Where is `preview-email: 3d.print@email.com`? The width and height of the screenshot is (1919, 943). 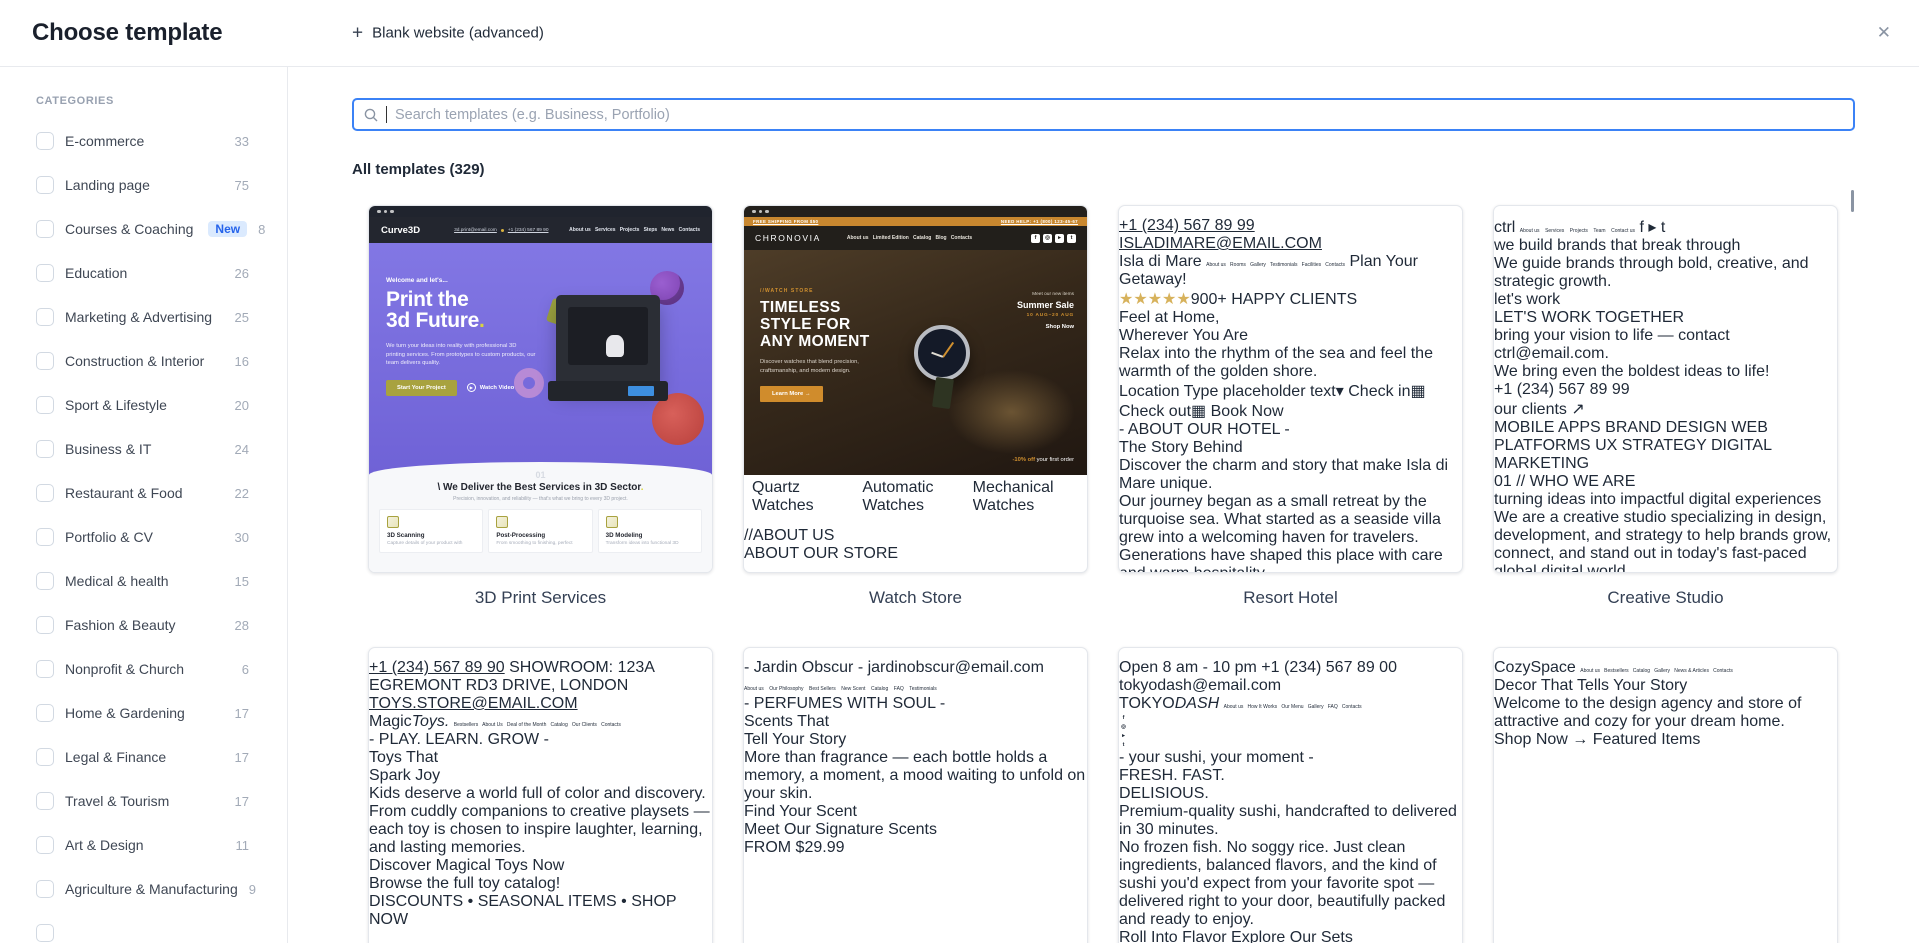 preview-email: 3d.print@email.com is located at coordinates (475, 230).